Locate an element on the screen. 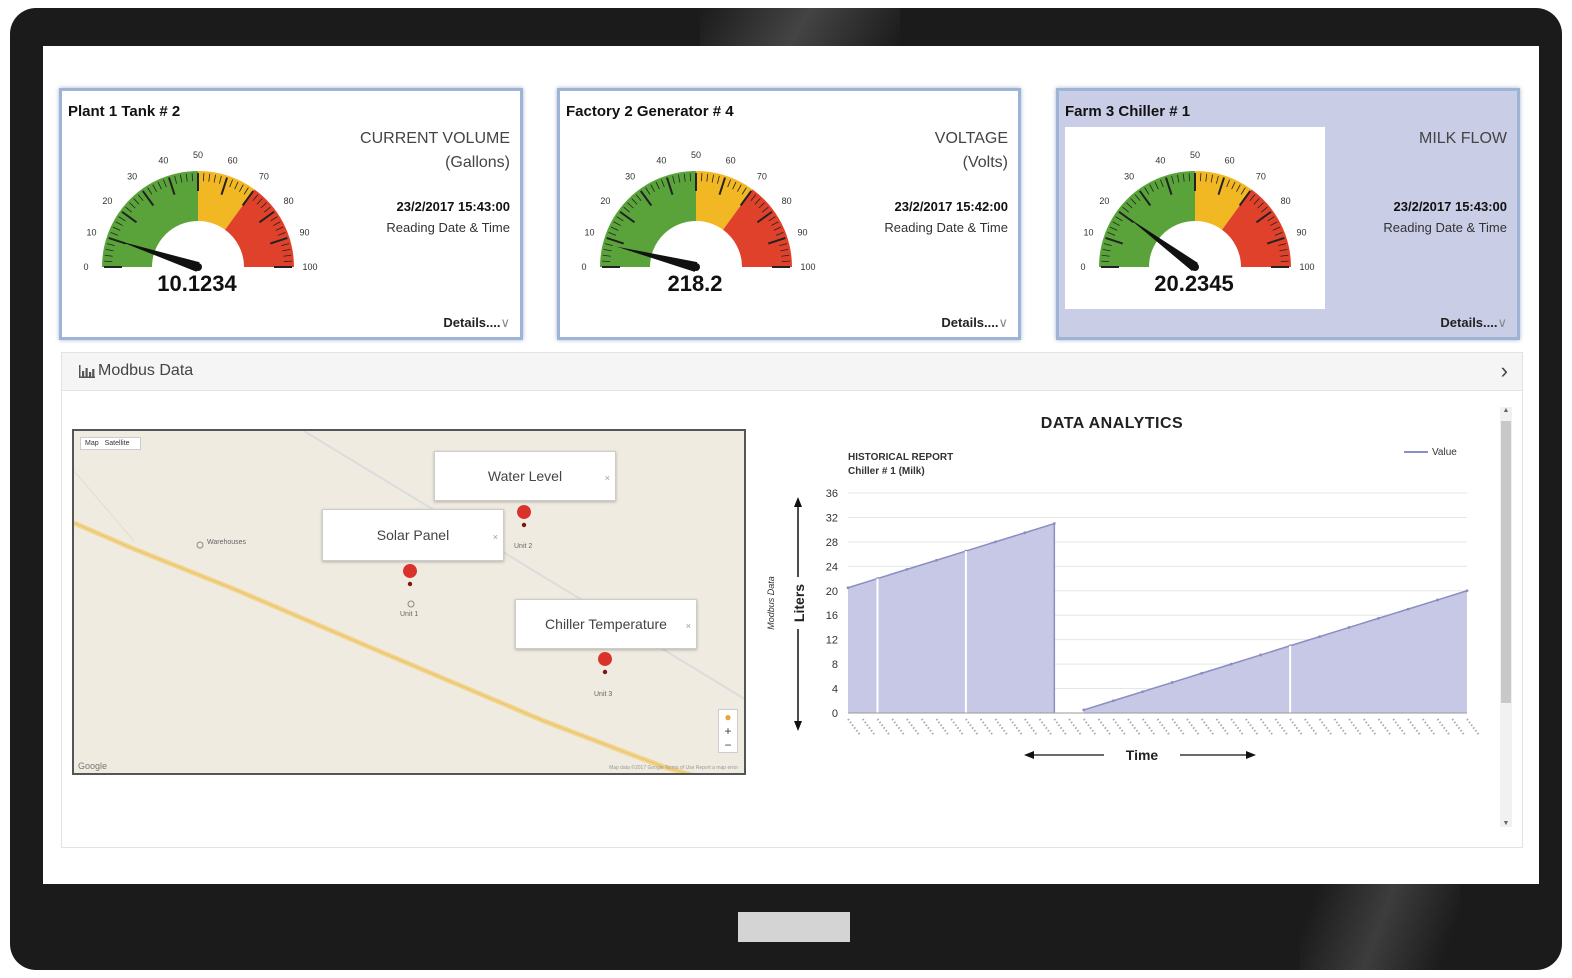  zoom-control: ● + − is located at coordinates (728, 731).